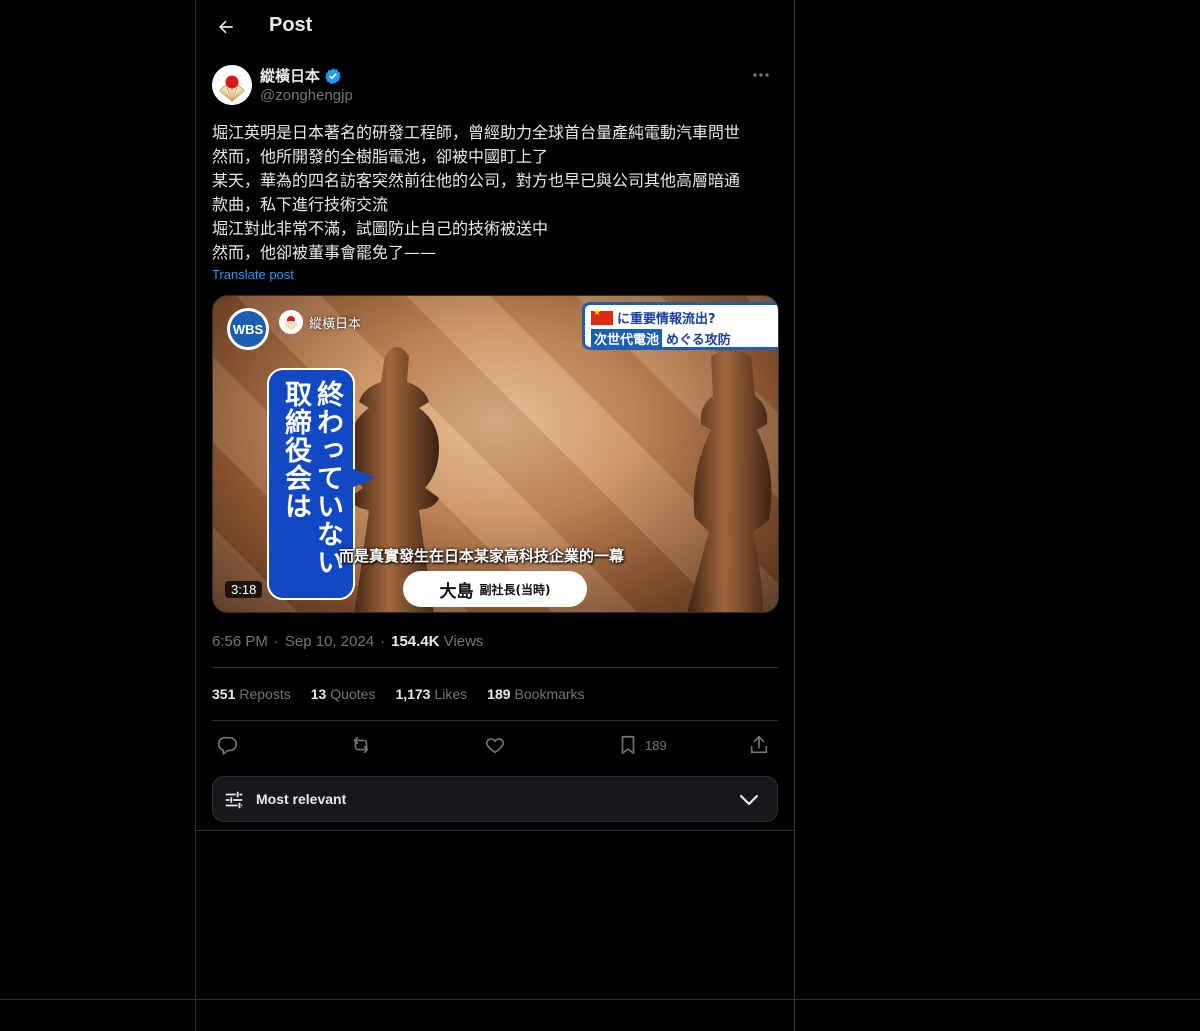  What do you see at coordinates (515, 589) in the screenshot?
I see `nameplate-role: 副社長(当時)` at bounding box center [515, 589].